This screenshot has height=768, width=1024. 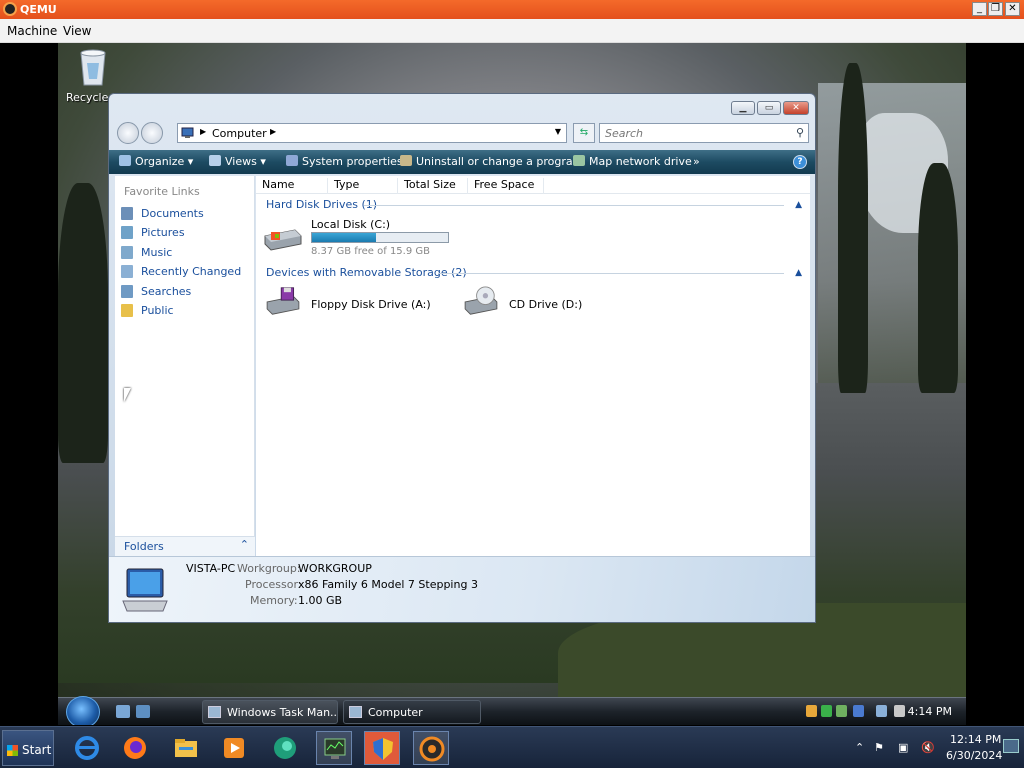 I want to click on explorer-maximize-button: ▭, so click(x=769, y=108).